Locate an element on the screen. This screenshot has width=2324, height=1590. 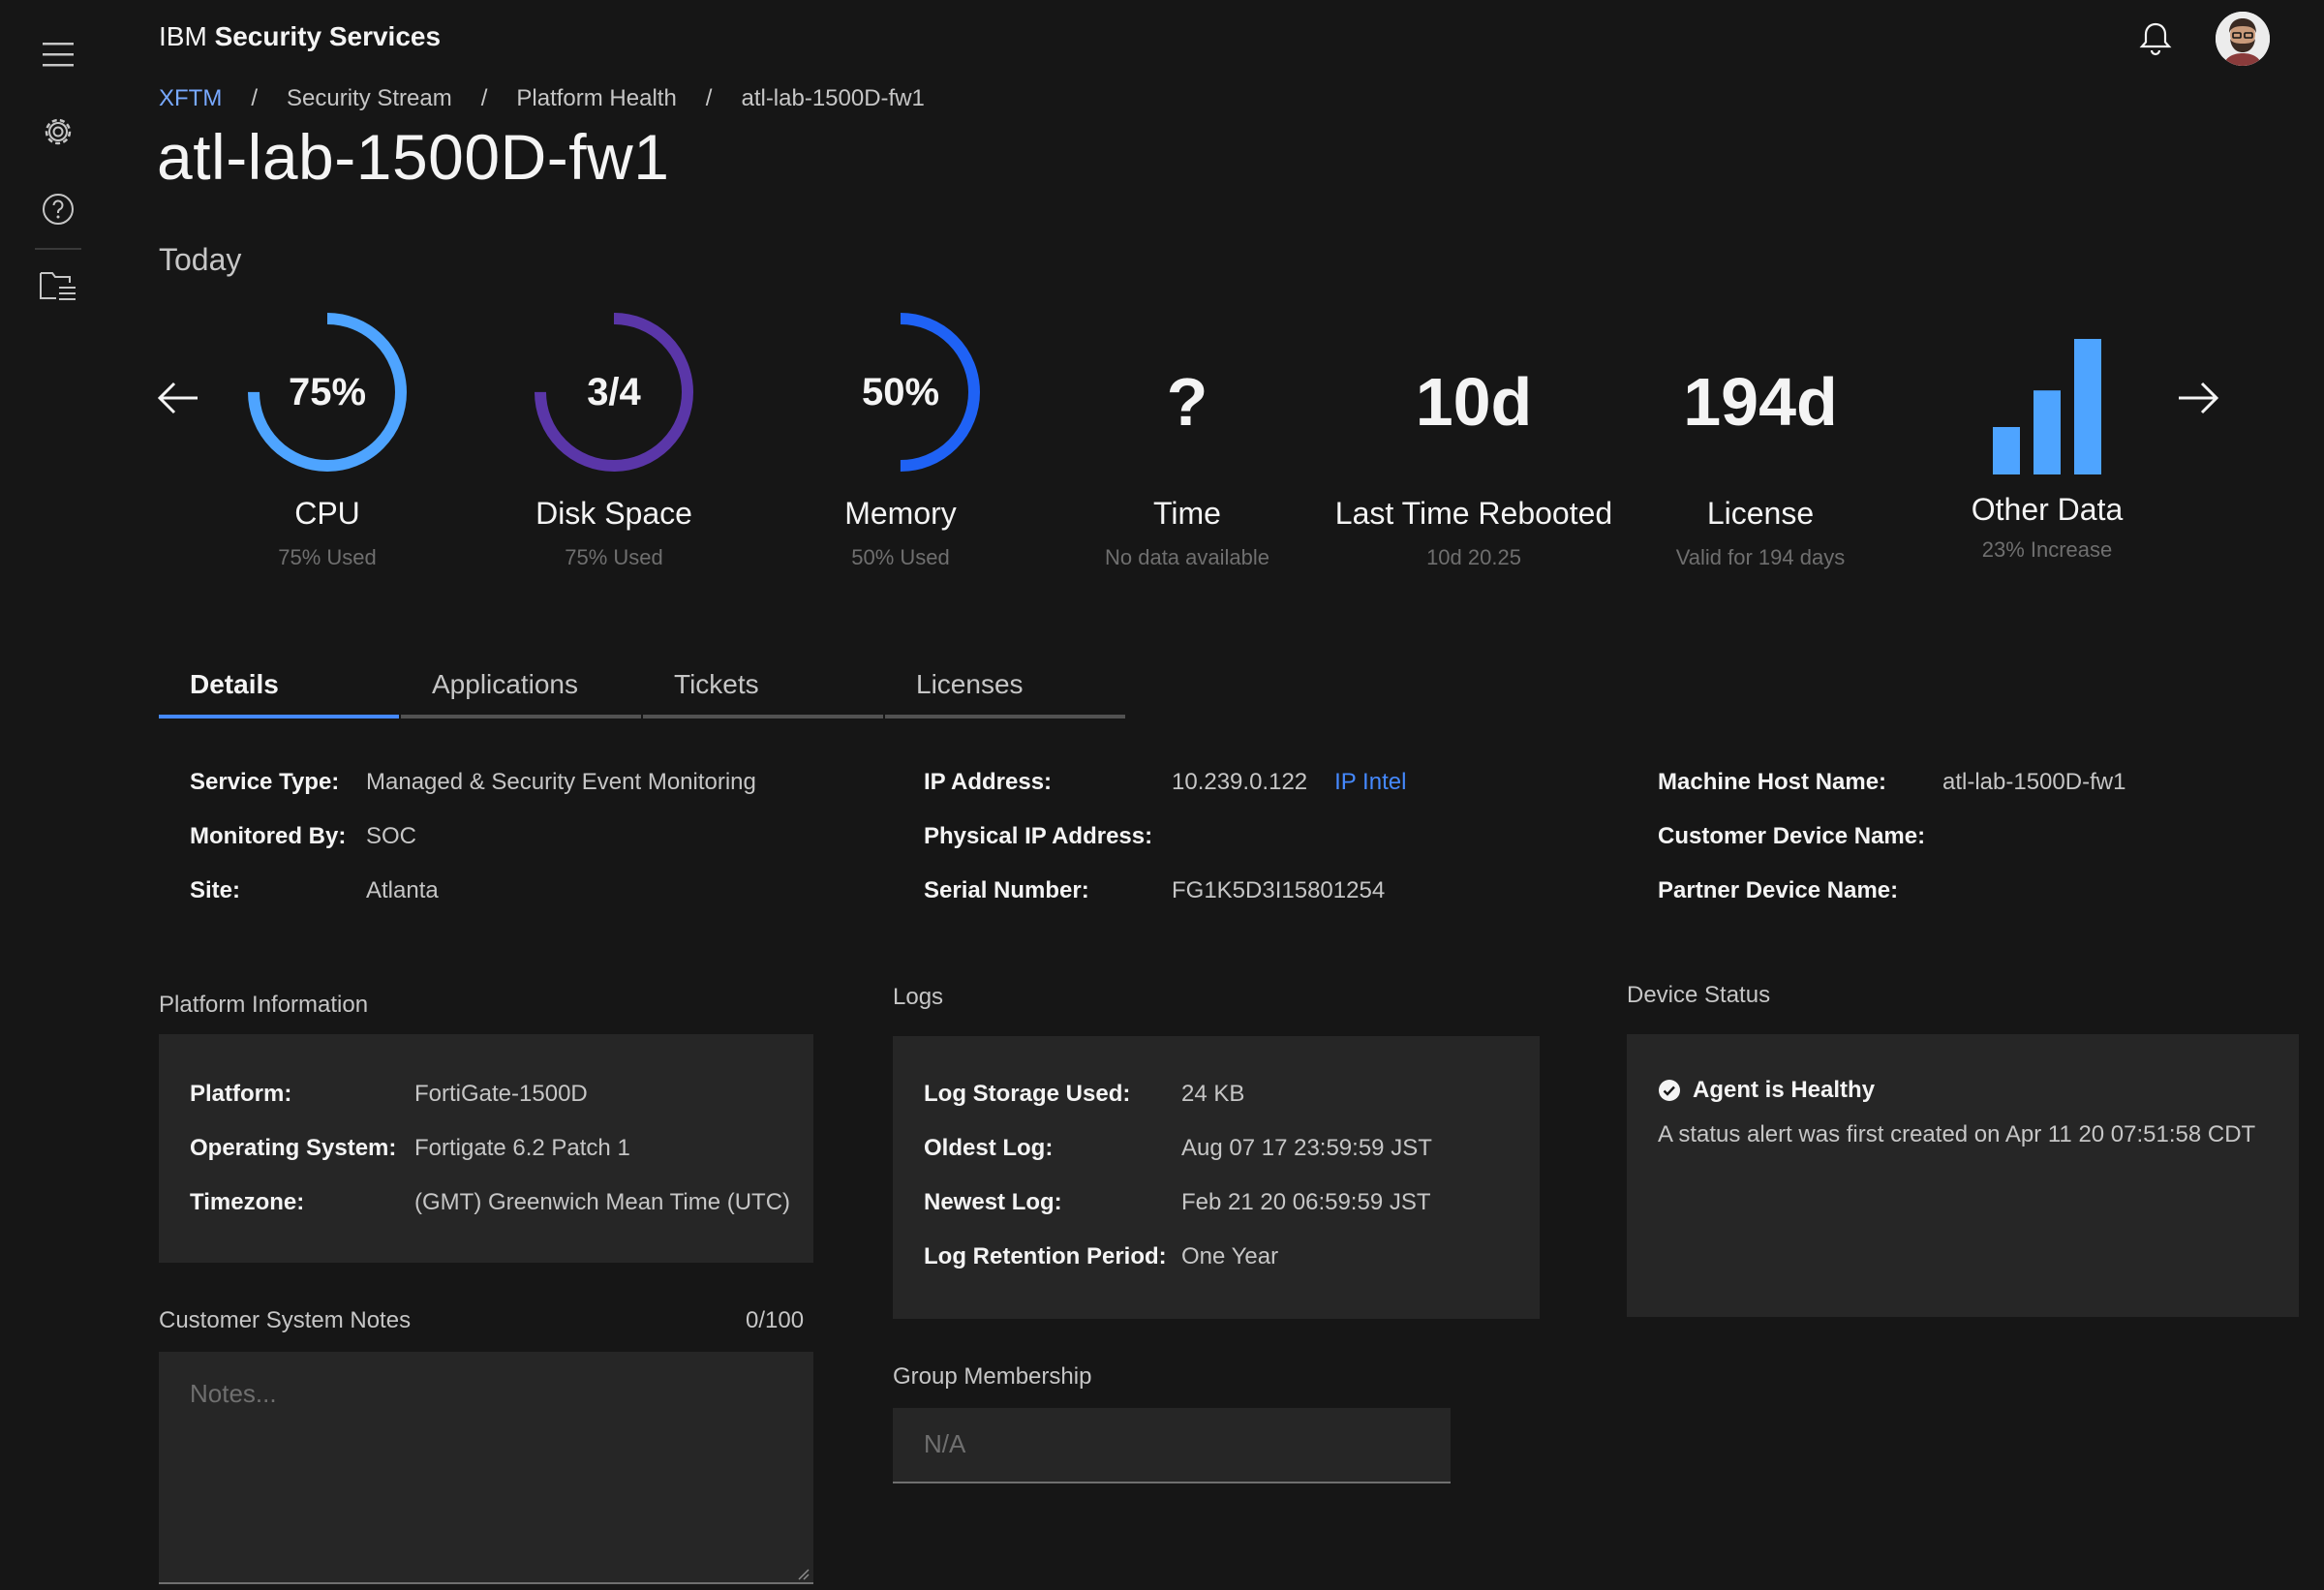
rail-divider is located at coordinates (58, 249).